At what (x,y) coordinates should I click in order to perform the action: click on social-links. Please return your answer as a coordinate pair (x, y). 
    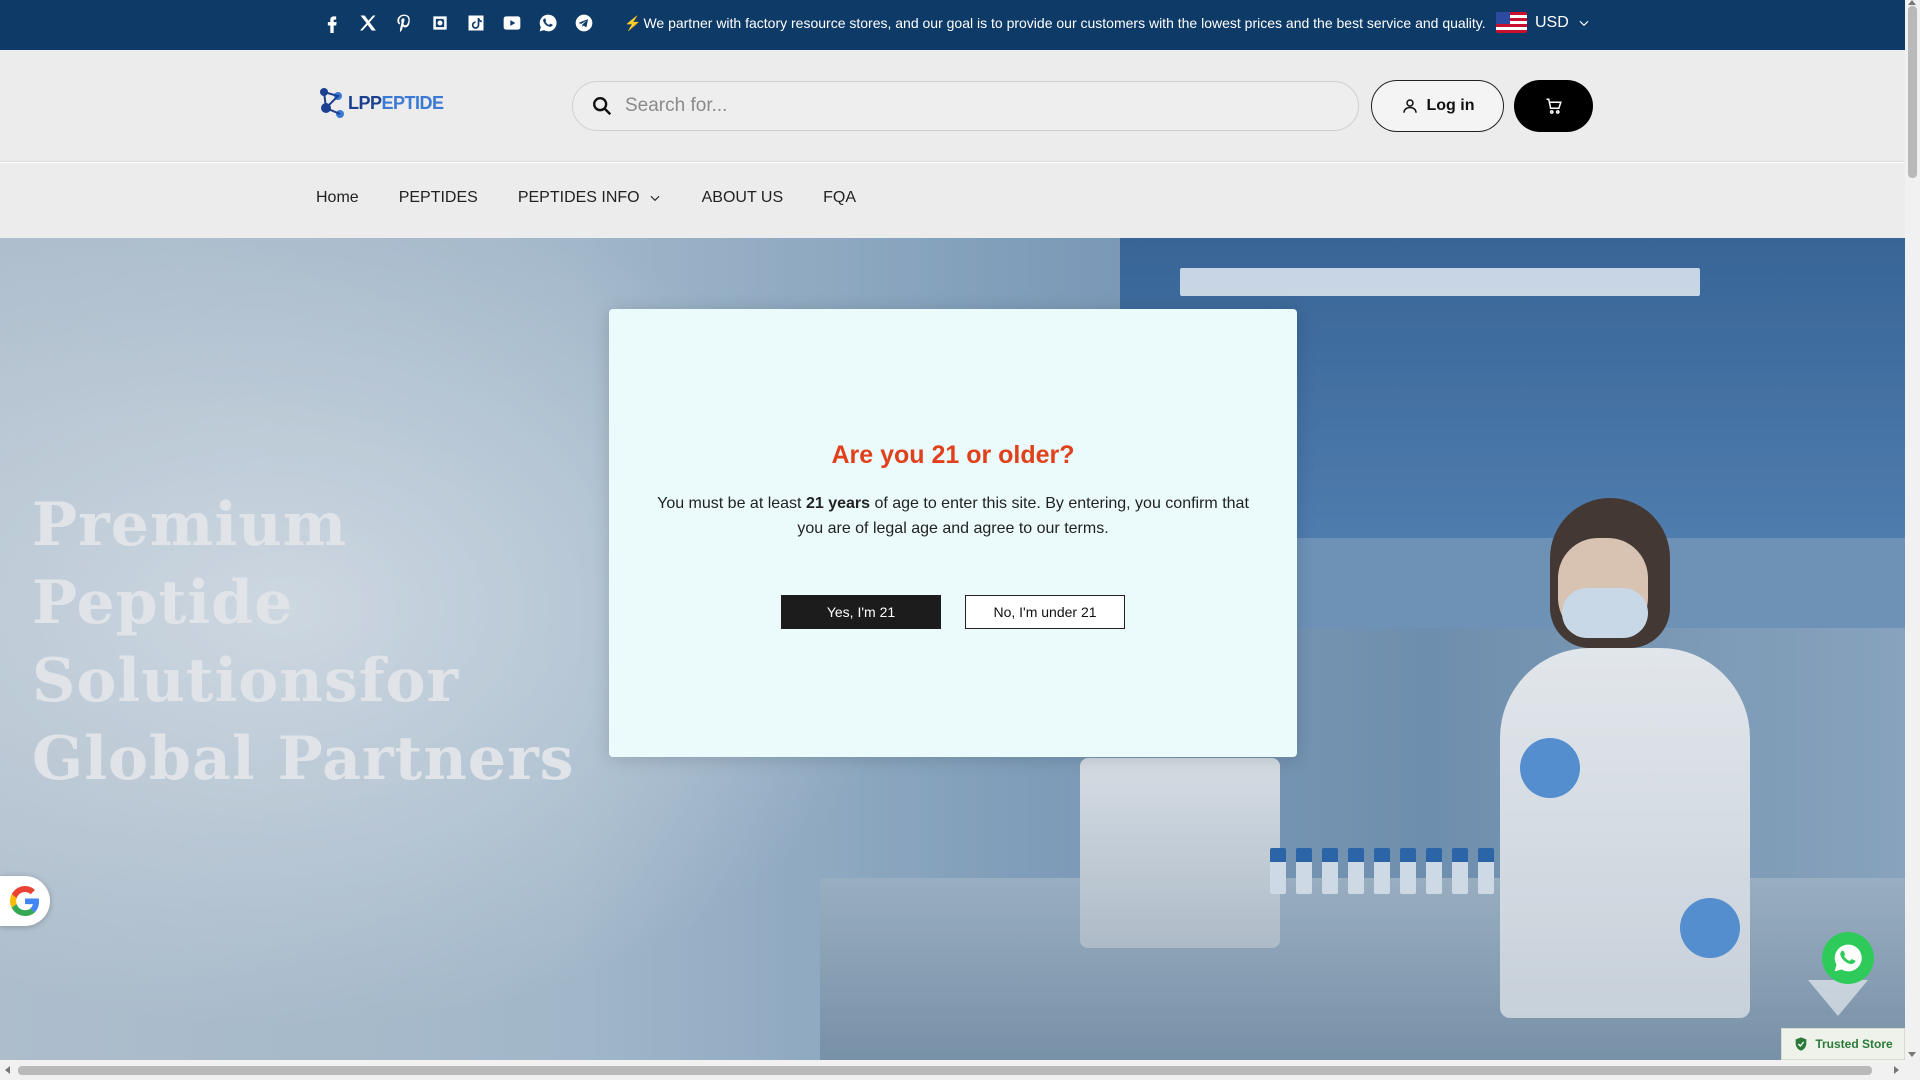
    Looking at the image, I should click on (458, 23).